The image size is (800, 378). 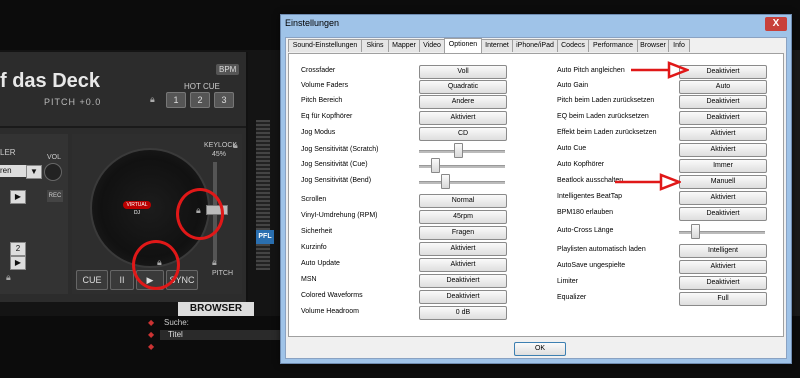 I want to click on vol-label: VOL, so click(x=54, y=157).